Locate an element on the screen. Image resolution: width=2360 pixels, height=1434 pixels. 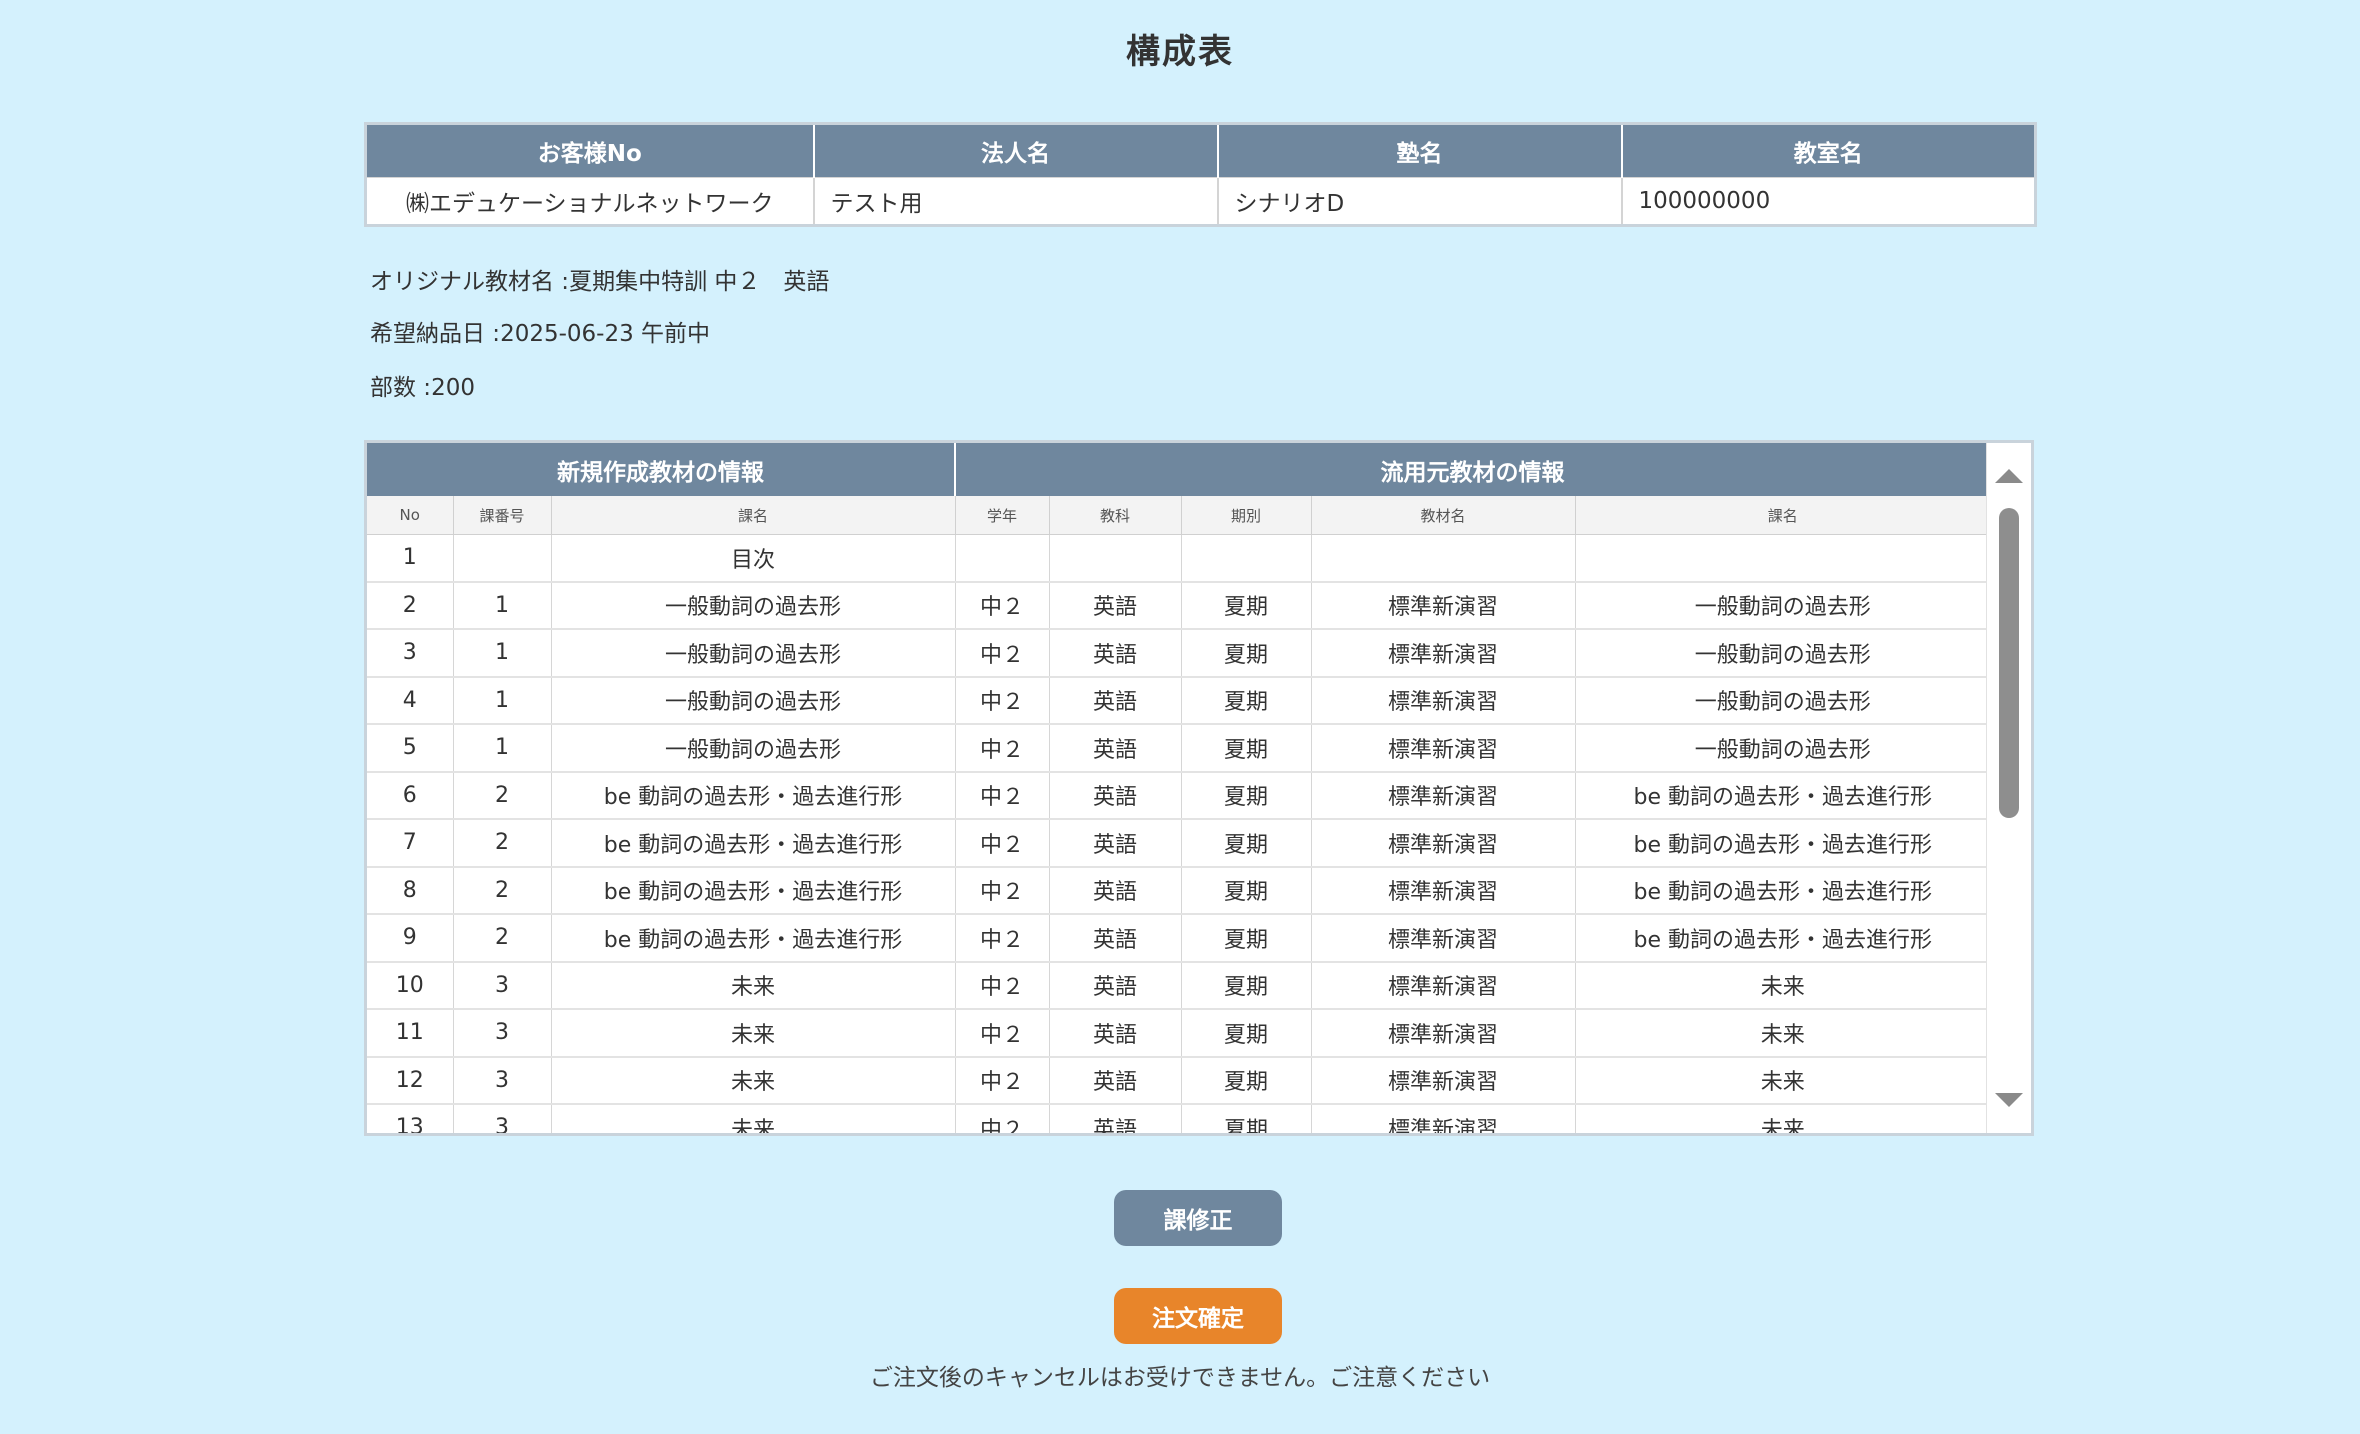
scroll-up-arrow-icon is located at coordinates (2009, 476).